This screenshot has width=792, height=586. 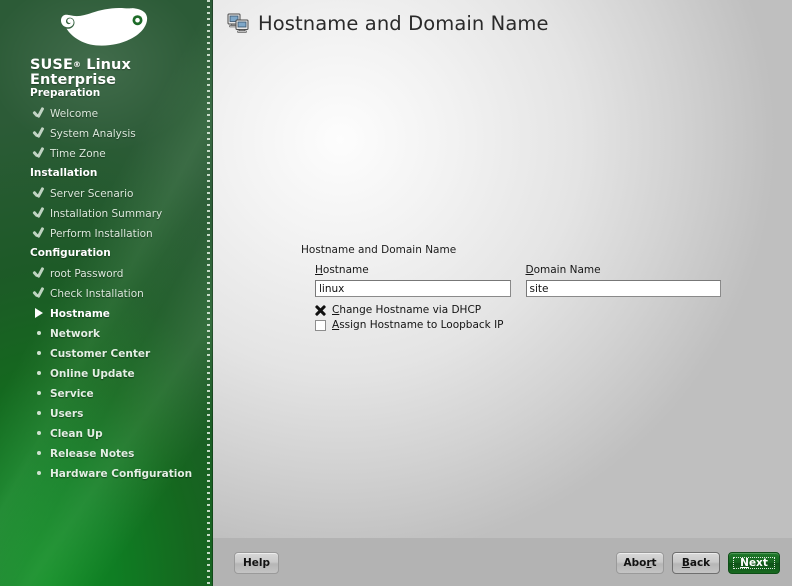 What do you see at coordinates (74, 114) in the screenshot?
I see `sidebar-item-label: Welcome` at bounding box center [74, 114].